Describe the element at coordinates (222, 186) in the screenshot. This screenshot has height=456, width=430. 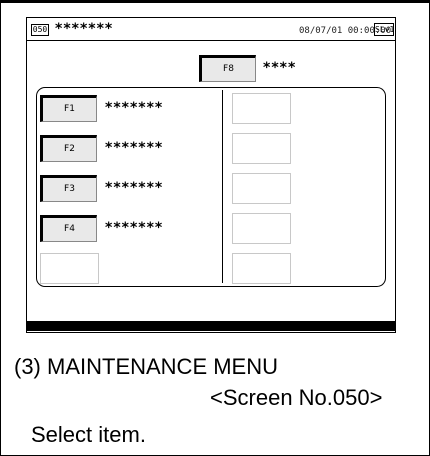
I see `panel-divider` at that location.